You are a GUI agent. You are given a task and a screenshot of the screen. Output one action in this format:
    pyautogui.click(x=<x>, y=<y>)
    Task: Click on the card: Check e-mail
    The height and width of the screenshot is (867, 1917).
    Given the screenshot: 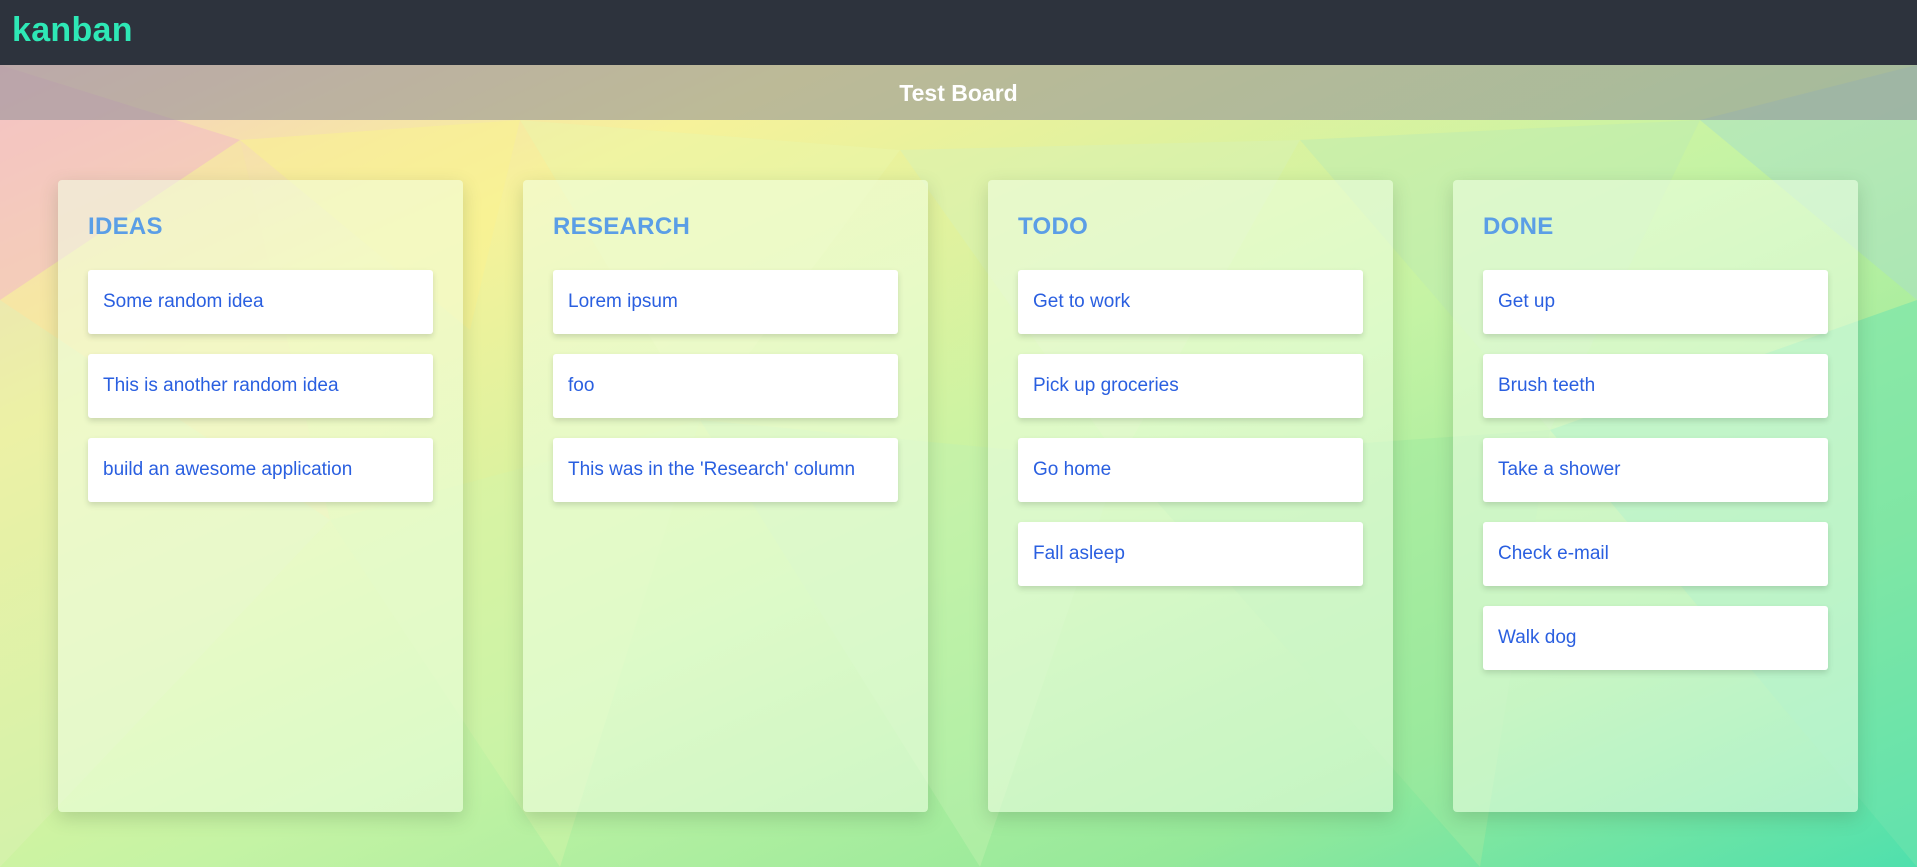 What is the action you would take?
    pyautogui.click(x=1655, y=554)
    